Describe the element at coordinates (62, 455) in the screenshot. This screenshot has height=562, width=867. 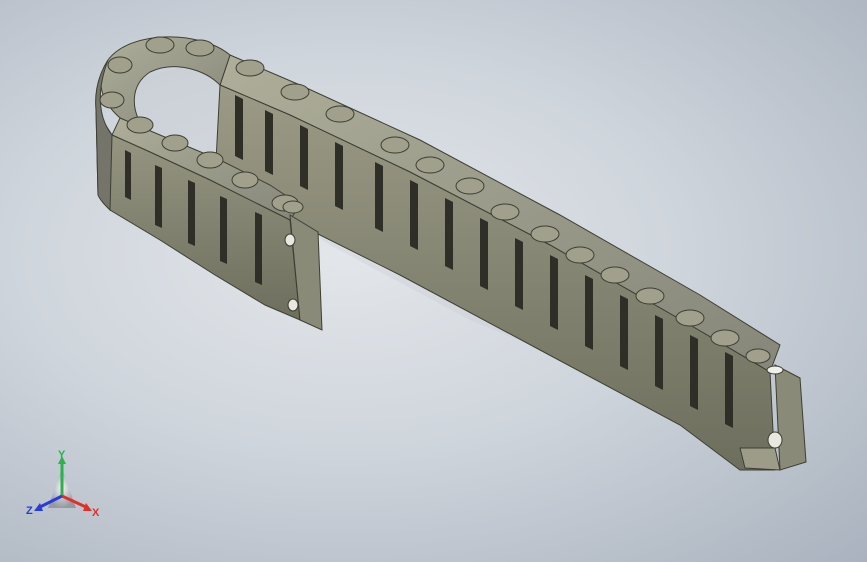
I see `y-axis-label: Y` at that location.